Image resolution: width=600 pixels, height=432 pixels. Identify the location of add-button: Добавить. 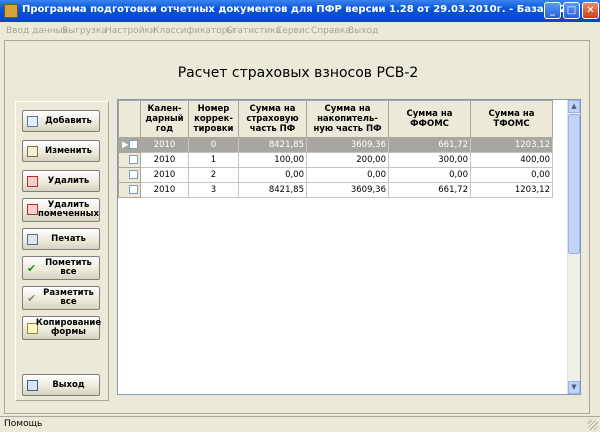
(61, 121).